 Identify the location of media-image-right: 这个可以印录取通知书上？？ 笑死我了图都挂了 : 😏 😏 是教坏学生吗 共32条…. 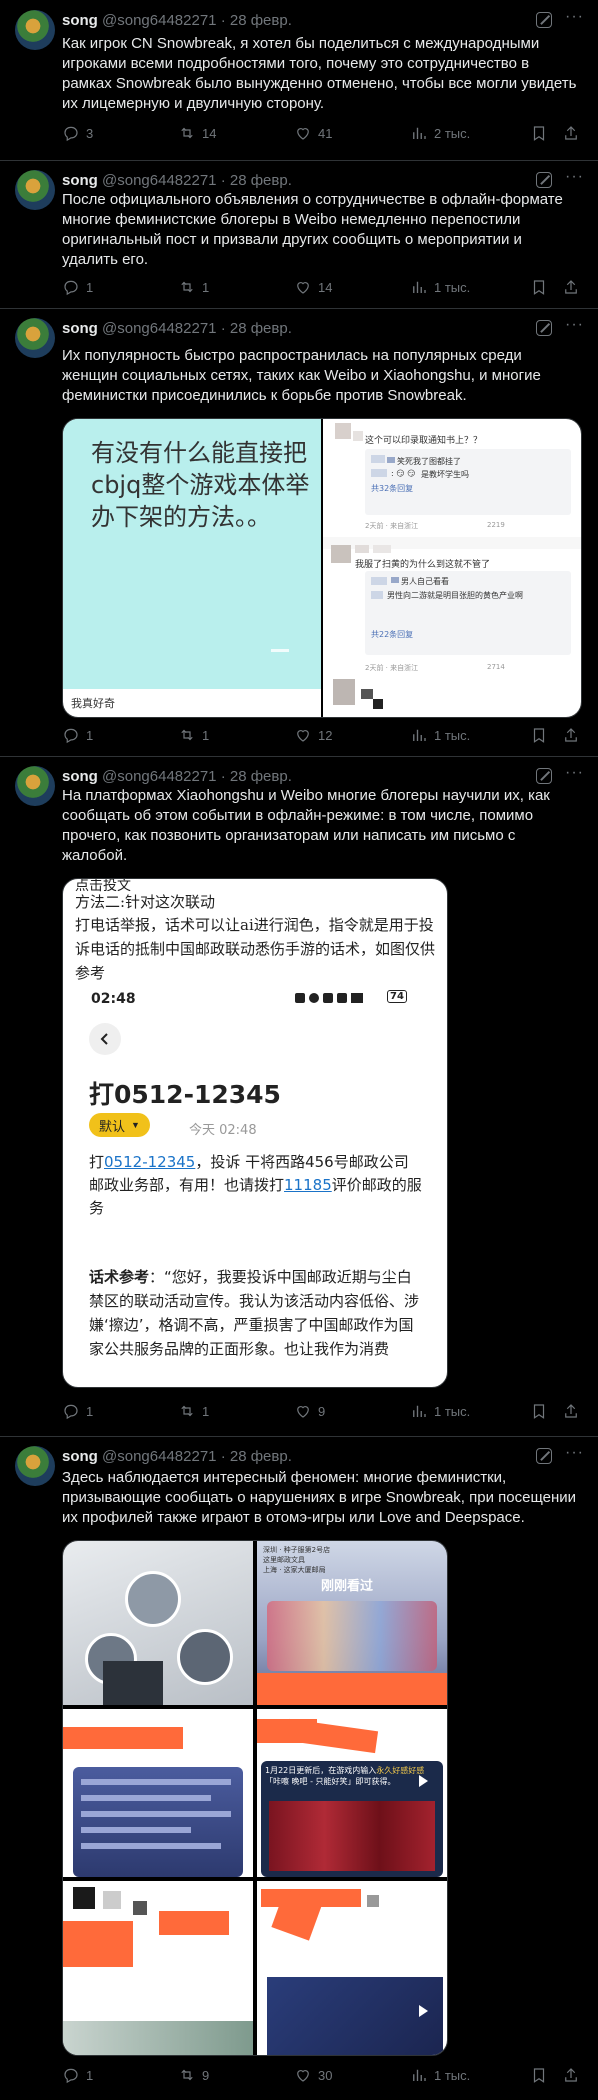
(452, 568).